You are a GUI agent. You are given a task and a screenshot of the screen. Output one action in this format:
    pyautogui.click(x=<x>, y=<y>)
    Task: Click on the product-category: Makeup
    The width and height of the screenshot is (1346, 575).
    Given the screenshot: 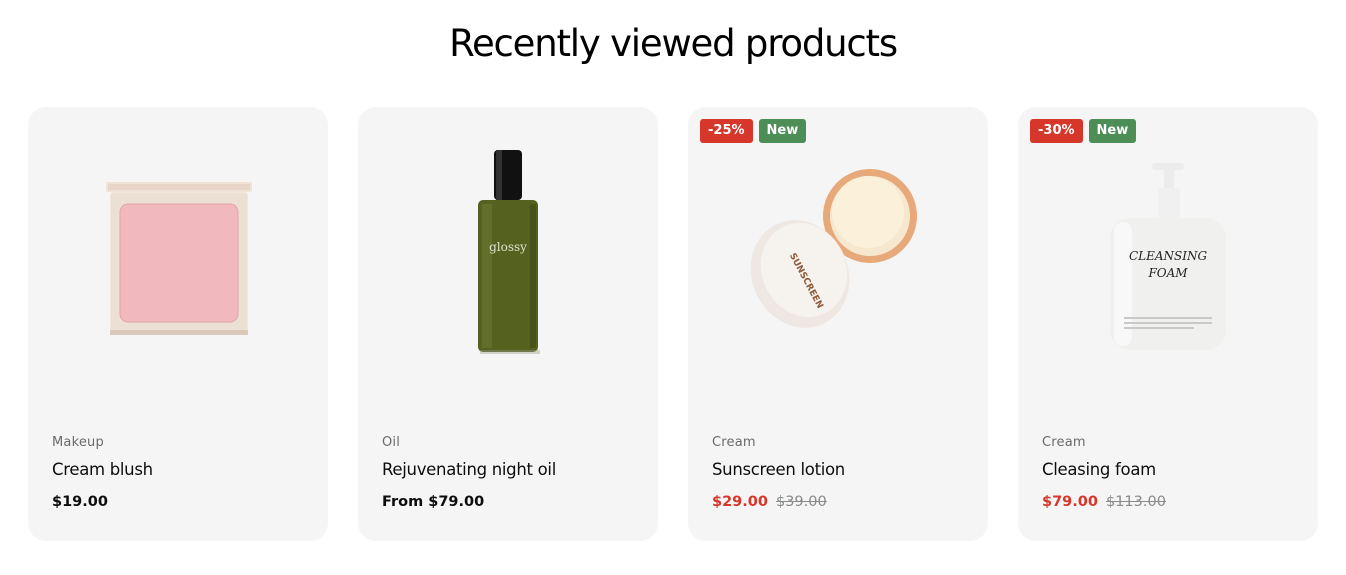 What is the action you would take?
    pyautogui.click(x=78, y=442)
    